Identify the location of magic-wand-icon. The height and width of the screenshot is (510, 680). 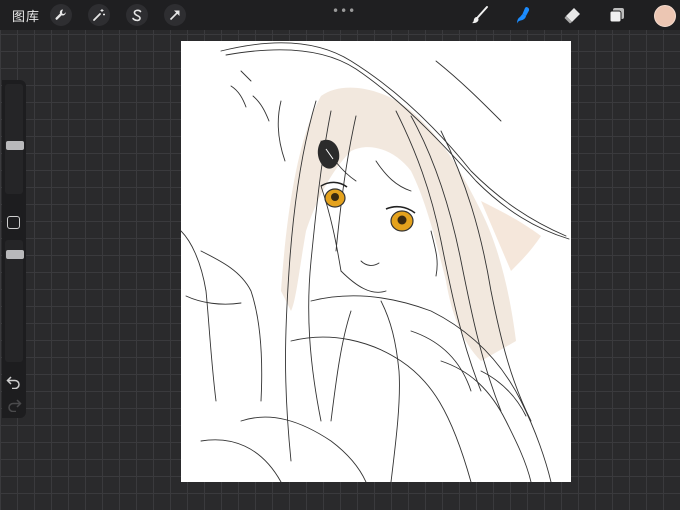
(99, 15).